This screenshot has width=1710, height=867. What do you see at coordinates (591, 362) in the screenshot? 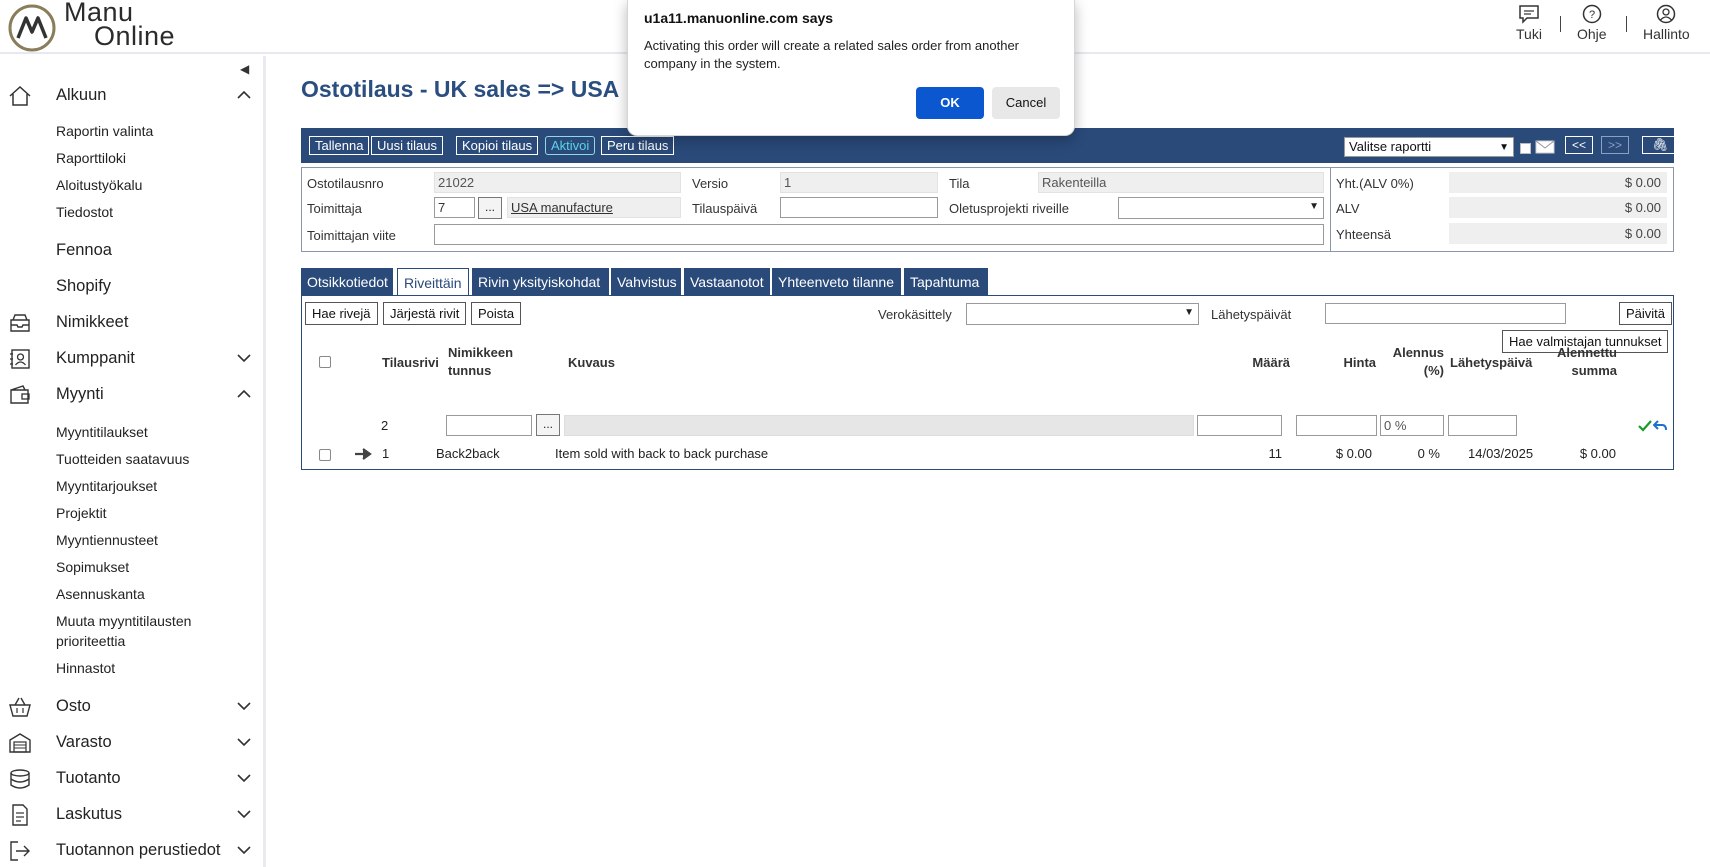
I see `column-header: Kuvaus` at bounding box center [591, 362].